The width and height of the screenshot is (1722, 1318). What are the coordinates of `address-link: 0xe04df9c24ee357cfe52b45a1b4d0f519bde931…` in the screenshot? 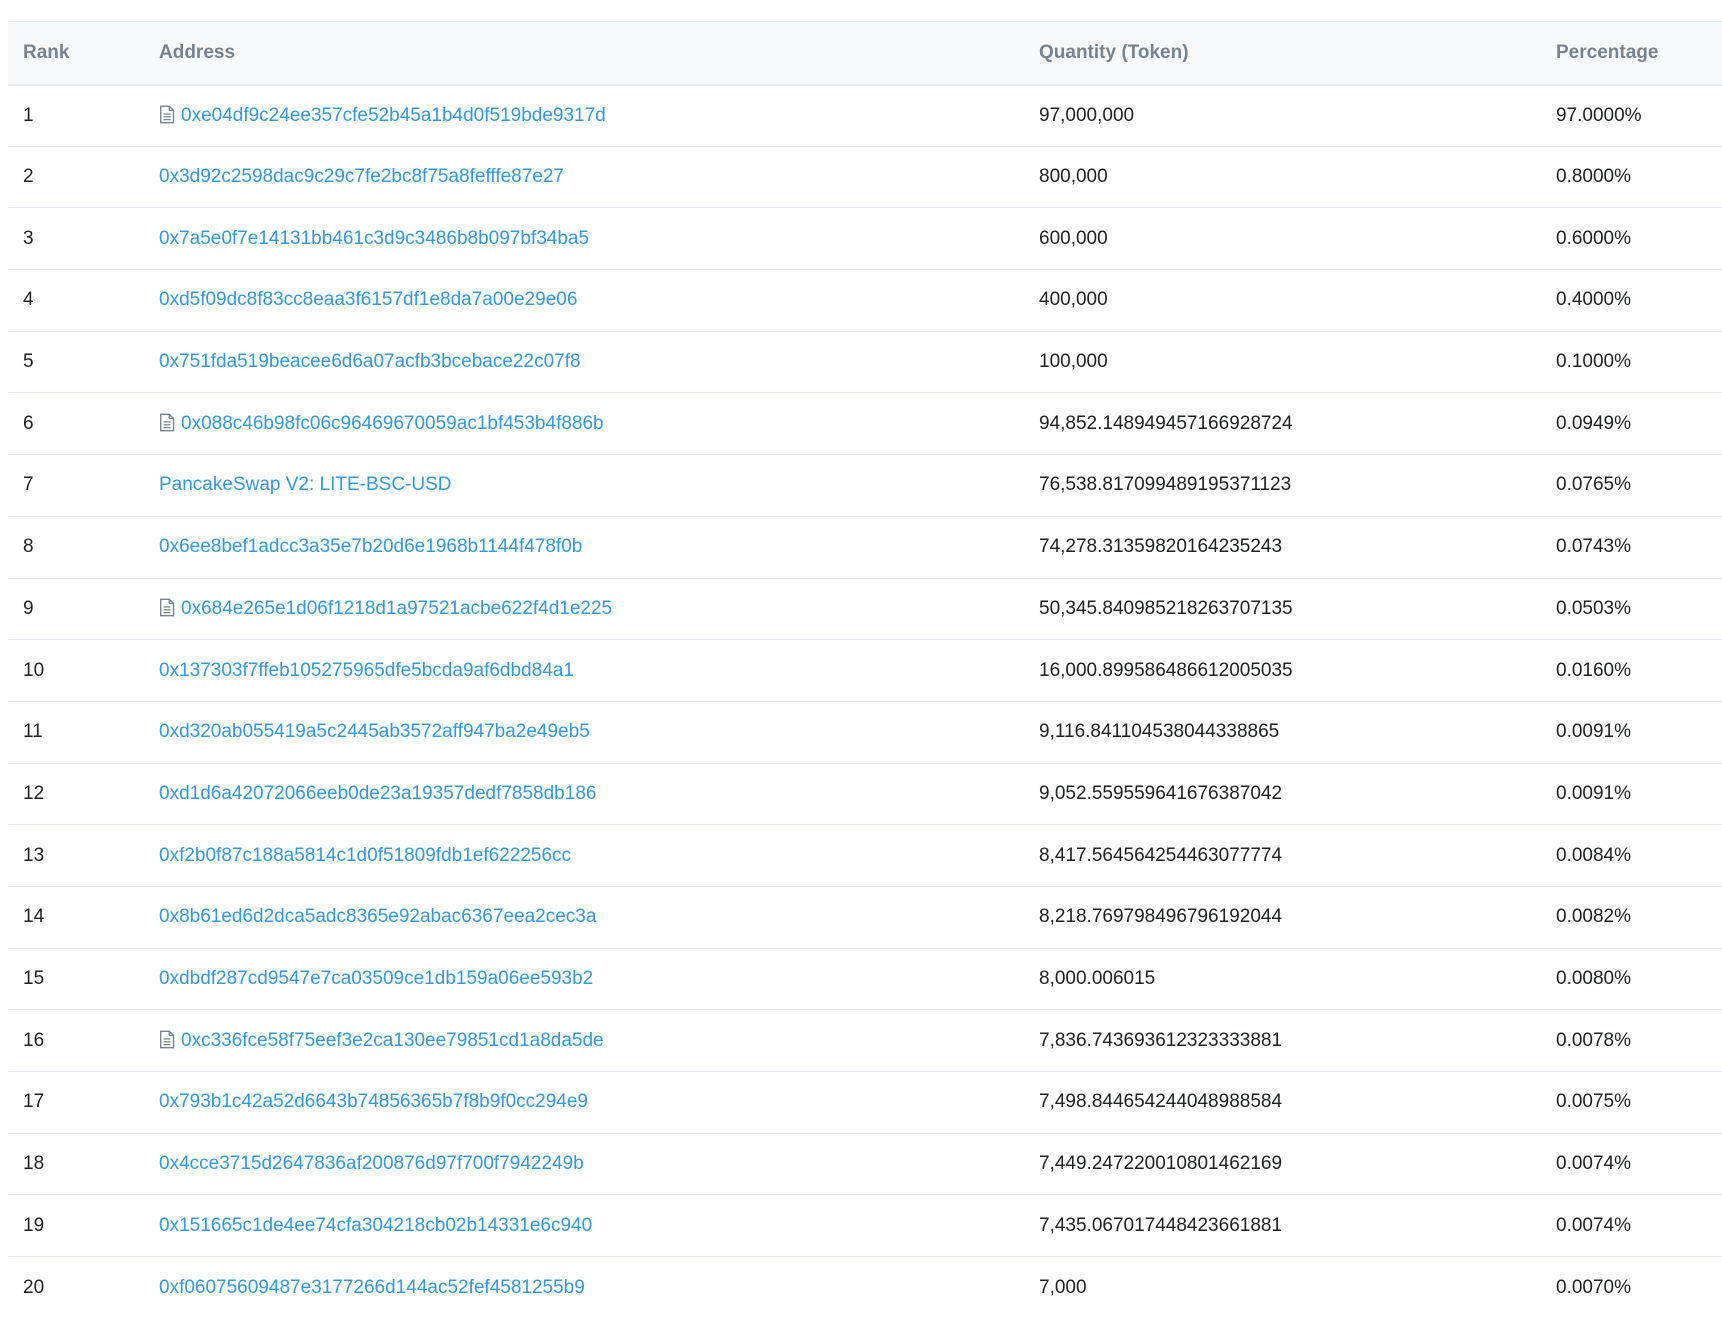 It's located at (393, 115).